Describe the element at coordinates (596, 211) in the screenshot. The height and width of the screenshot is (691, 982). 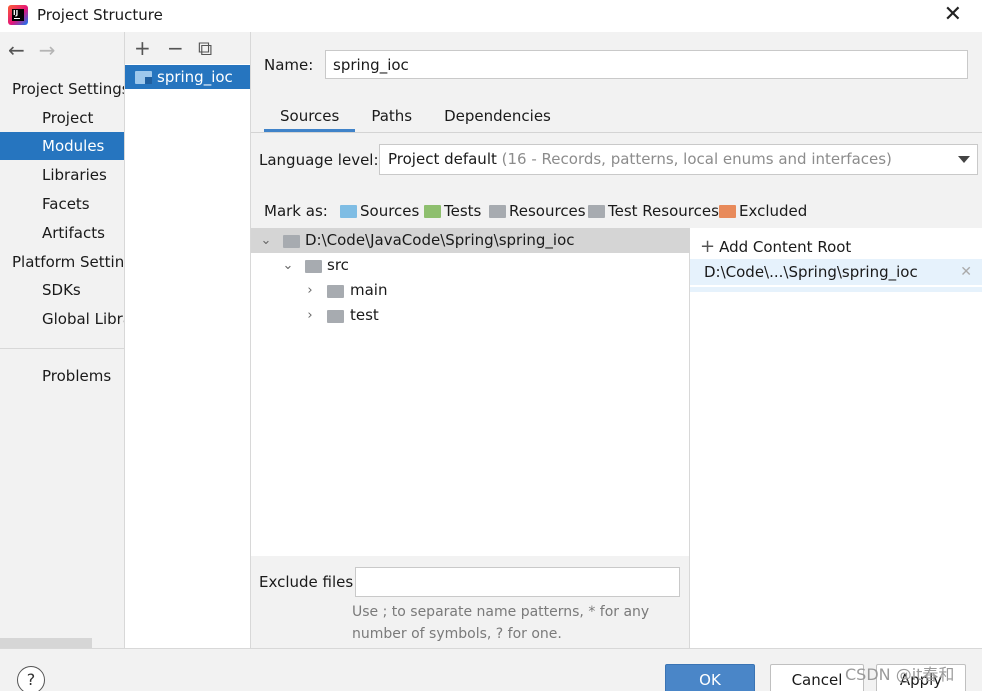
I see `test-resources-folder-icon` at that location.